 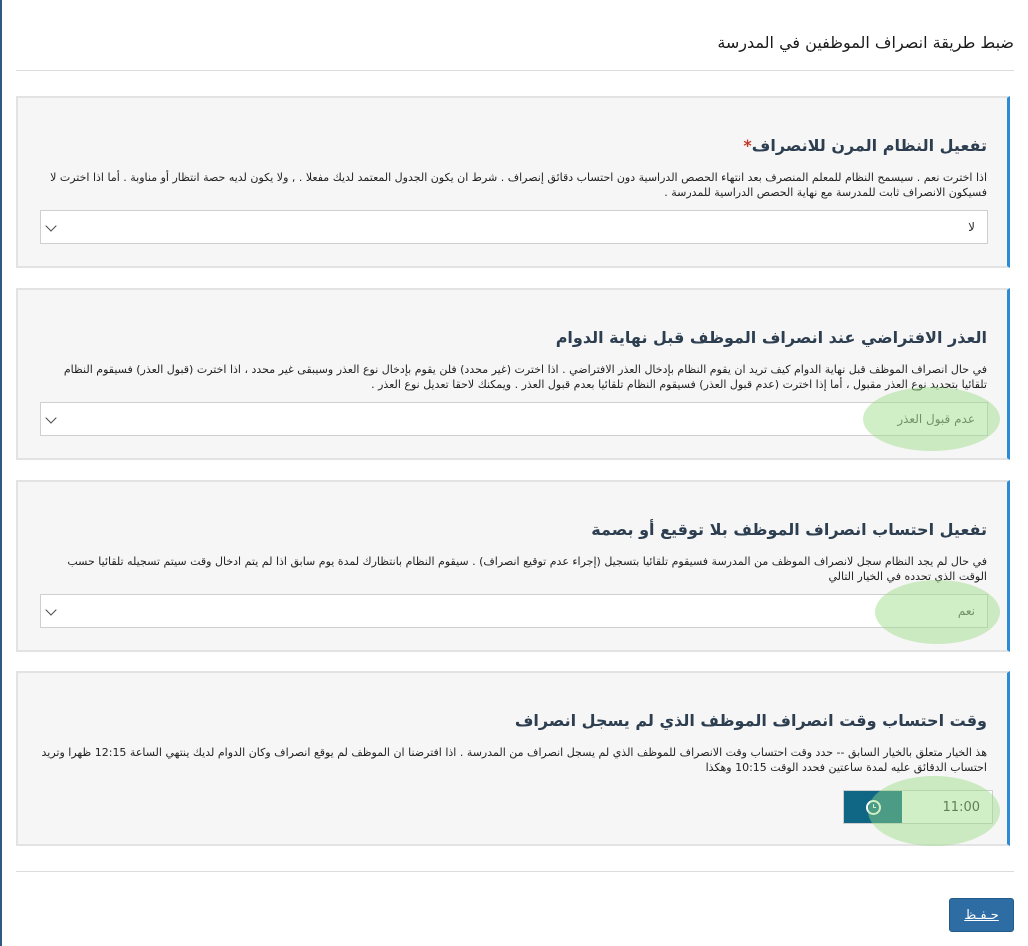 I want to click on left-border-line, so click(x=1, y=473).